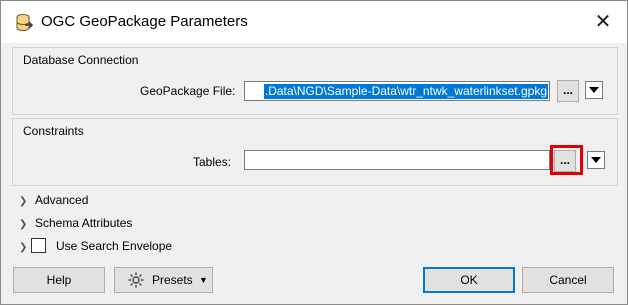  What do you see at coordinates (568, 280) in the screenshot?
I see `cancel-button: Cancel` at bounding box center [568, 280].